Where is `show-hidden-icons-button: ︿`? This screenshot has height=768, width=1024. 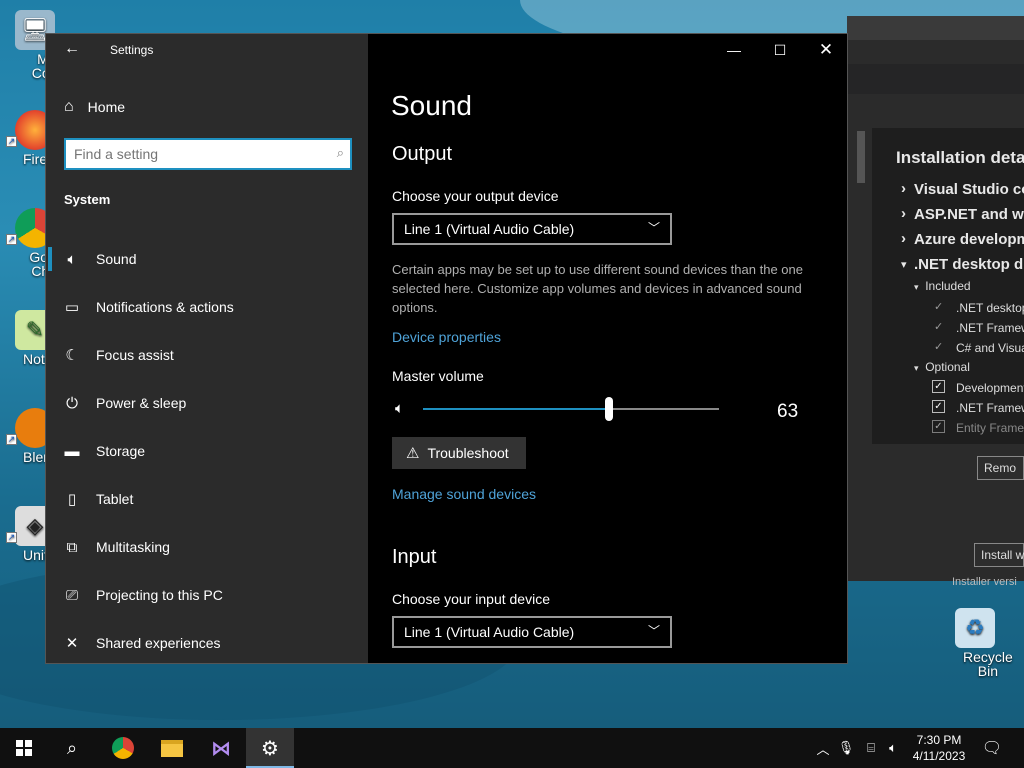 show-hidden-icons-button: ︿ is located at coordinates (823, 748).